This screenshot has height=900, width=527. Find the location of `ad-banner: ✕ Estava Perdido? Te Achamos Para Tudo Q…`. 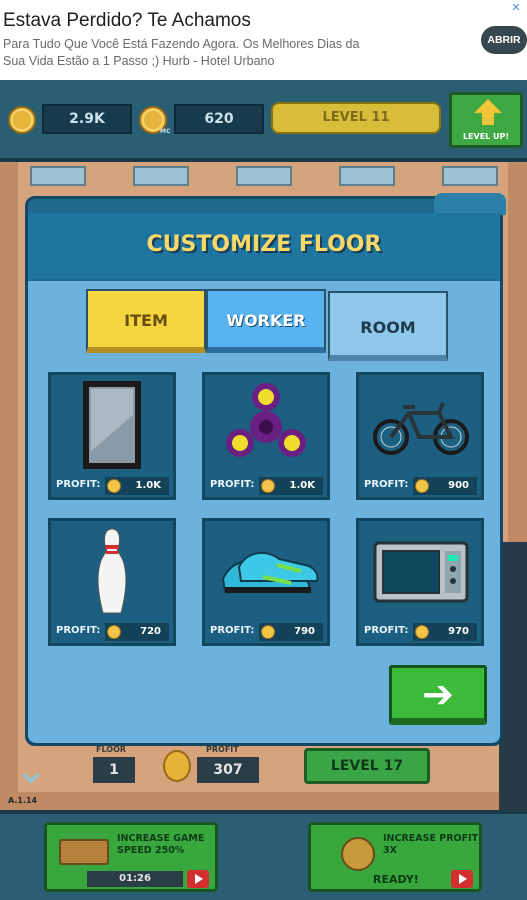

ad-banner: ✕ Estava Perdido? Te Achamos Para Tudo Q… is located at coordinates (263, 40).